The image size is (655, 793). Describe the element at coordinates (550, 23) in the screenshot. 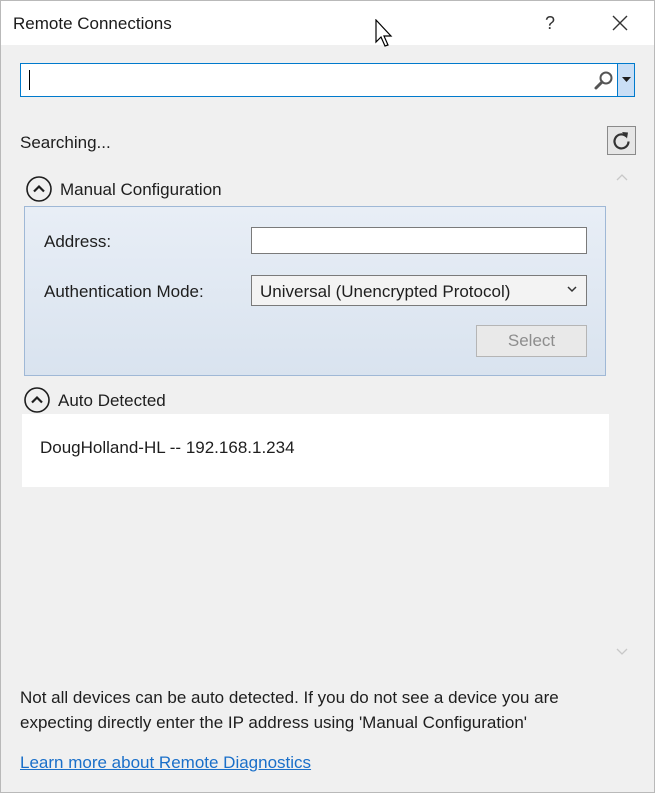

I see `help-button: ?` at that location.